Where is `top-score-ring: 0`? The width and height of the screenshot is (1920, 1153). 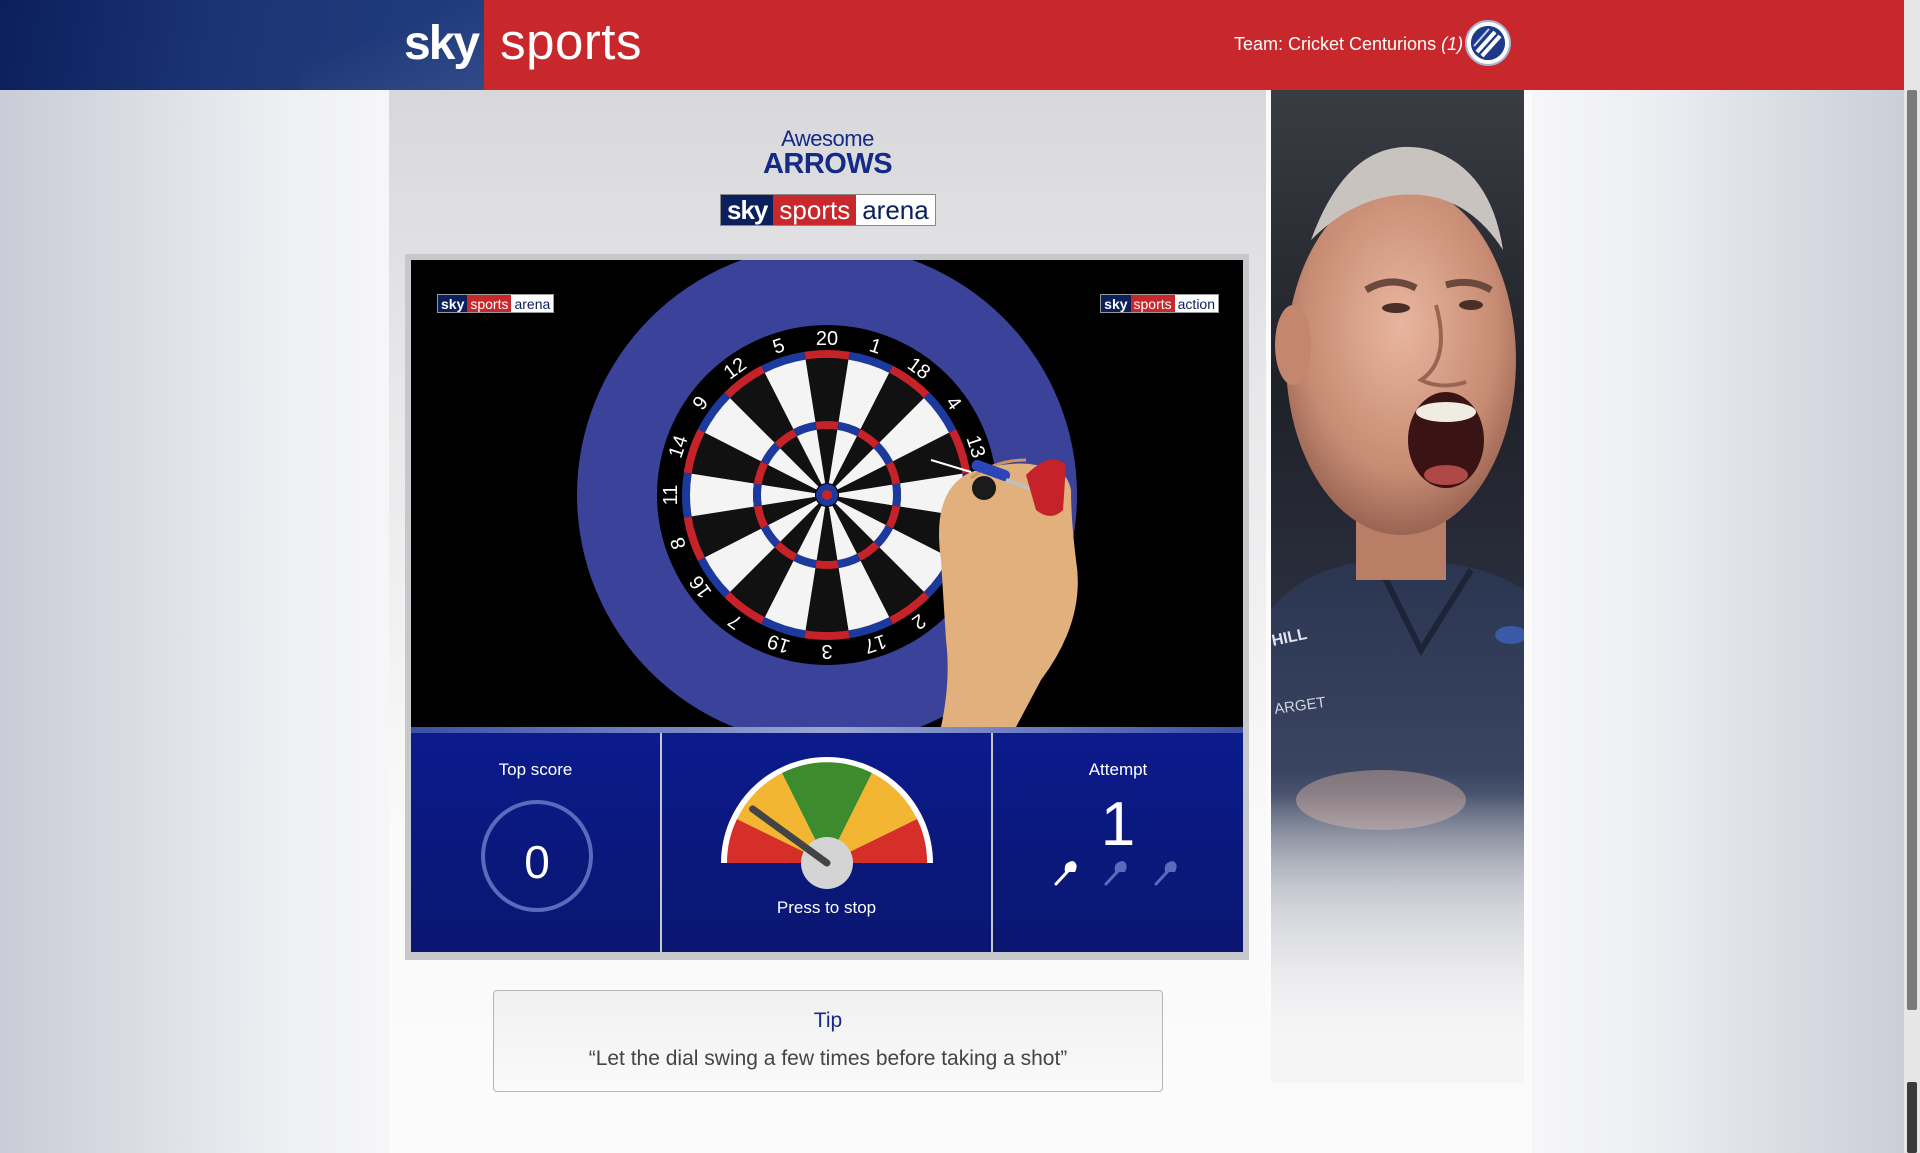
top-score-ring: 0 is located at coordinates (537, 856).